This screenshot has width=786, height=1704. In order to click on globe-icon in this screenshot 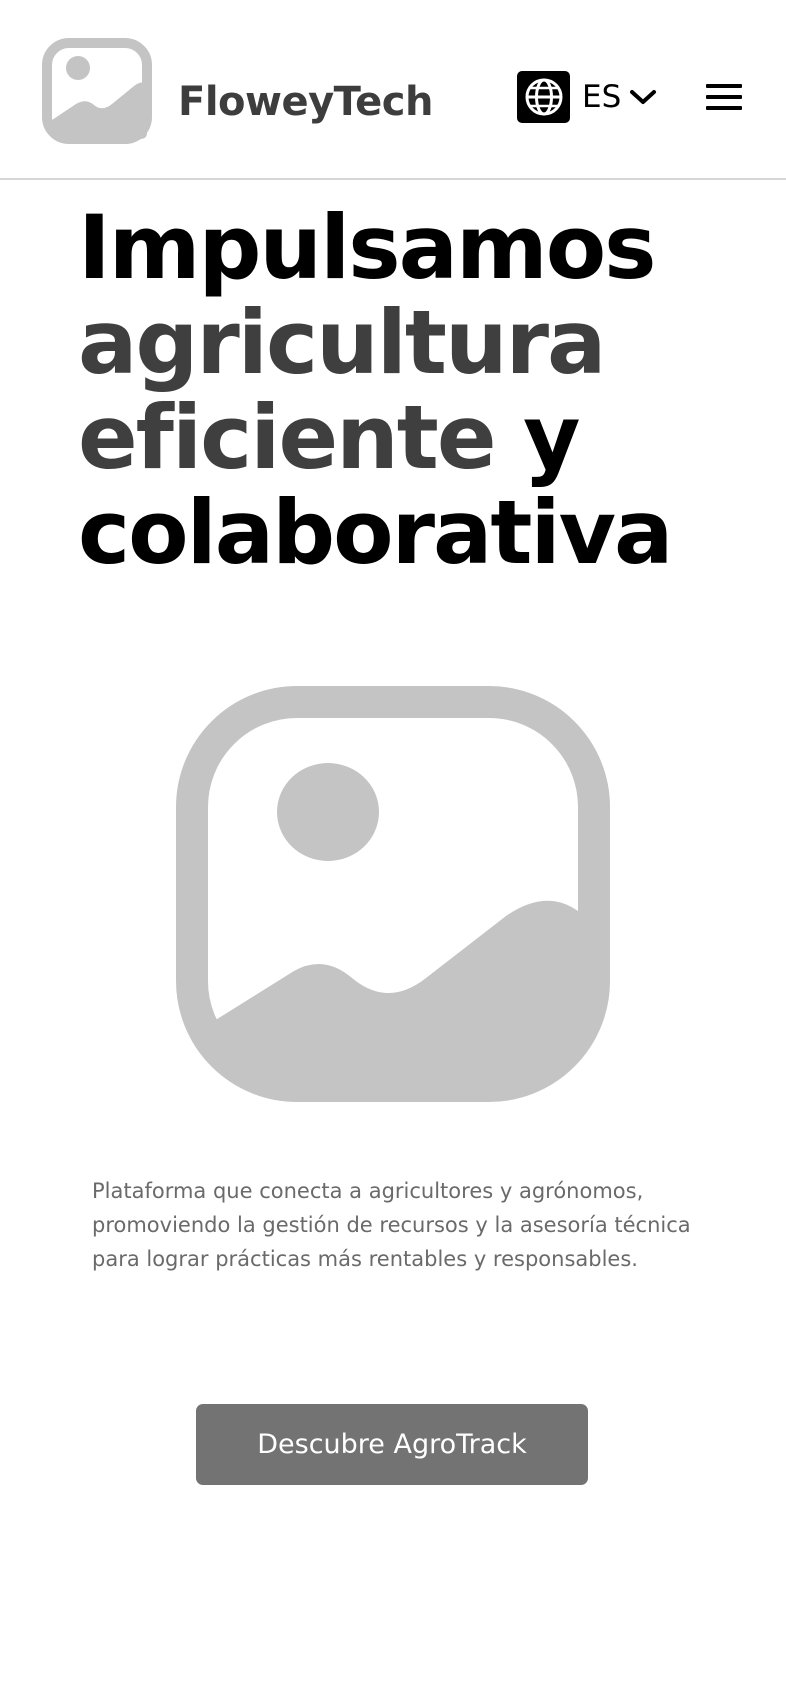, I will do `click(543, 97)`.